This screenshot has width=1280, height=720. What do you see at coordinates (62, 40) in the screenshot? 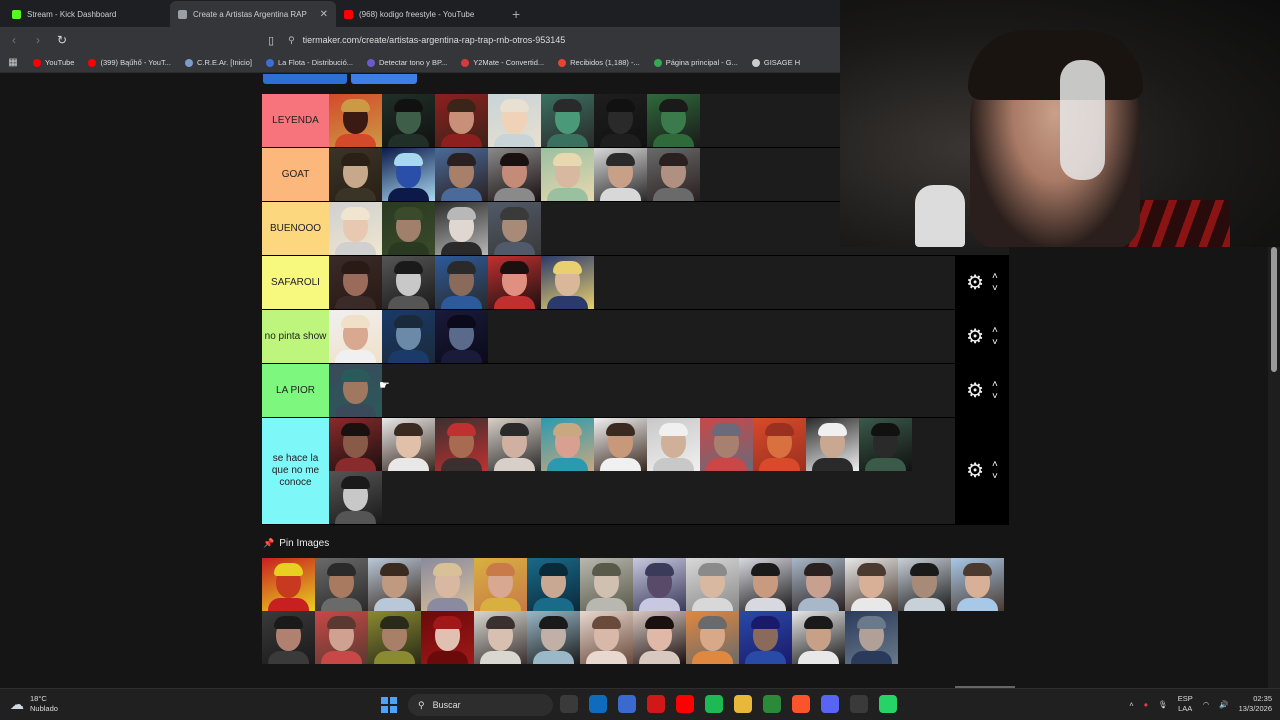
I see `reload-icon: ↻` at bounding box center [62, 40].